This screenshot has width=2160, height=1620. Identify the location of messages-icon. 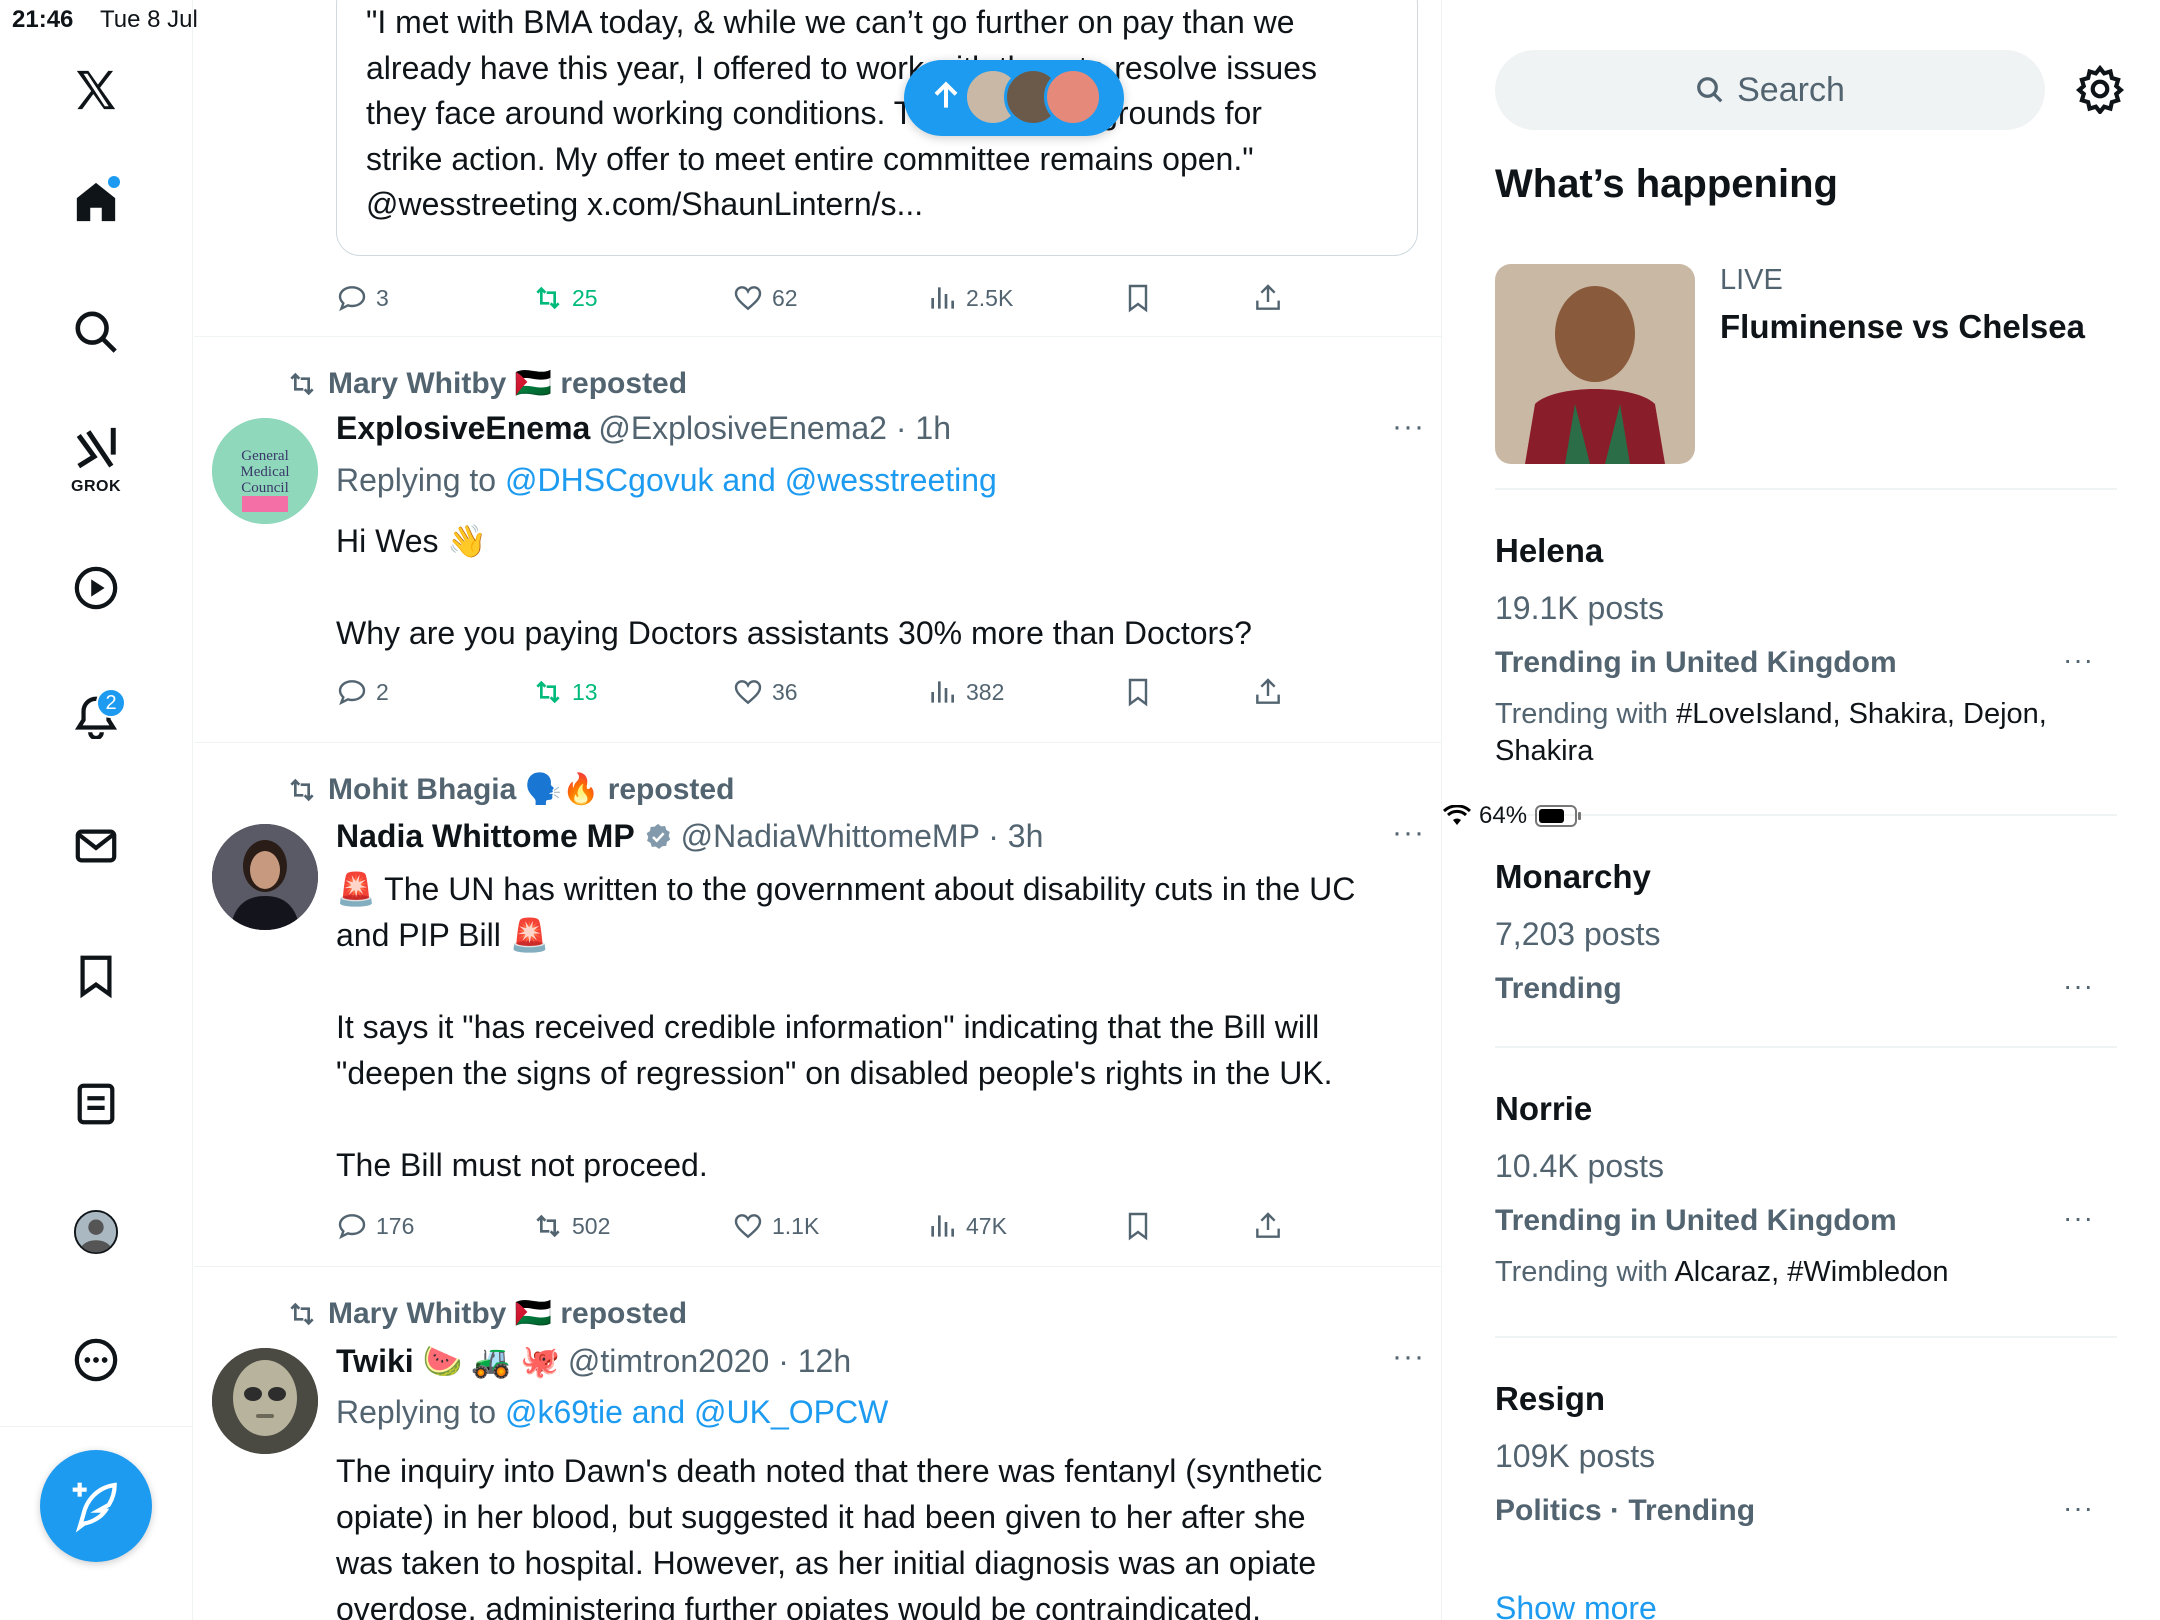
(96, 846).